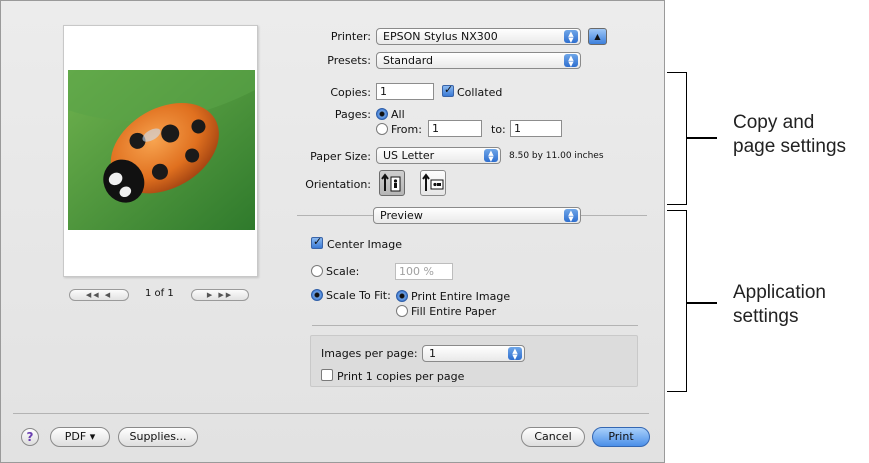  What do you see at coordinates (438, 155) in the screenshot?
I see `paper-size-popup: US Letter ▲ ▼` at bounding box center [438, 155].